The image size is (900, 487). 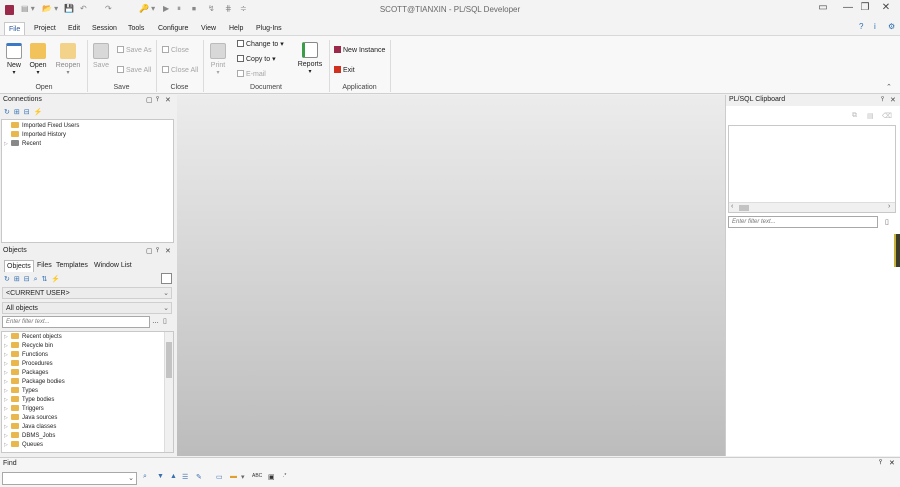 What do you see at coordinates (185, 477) in the screenshot?
I see `find-list-icon: ☰` at bounding box center [185, 477].